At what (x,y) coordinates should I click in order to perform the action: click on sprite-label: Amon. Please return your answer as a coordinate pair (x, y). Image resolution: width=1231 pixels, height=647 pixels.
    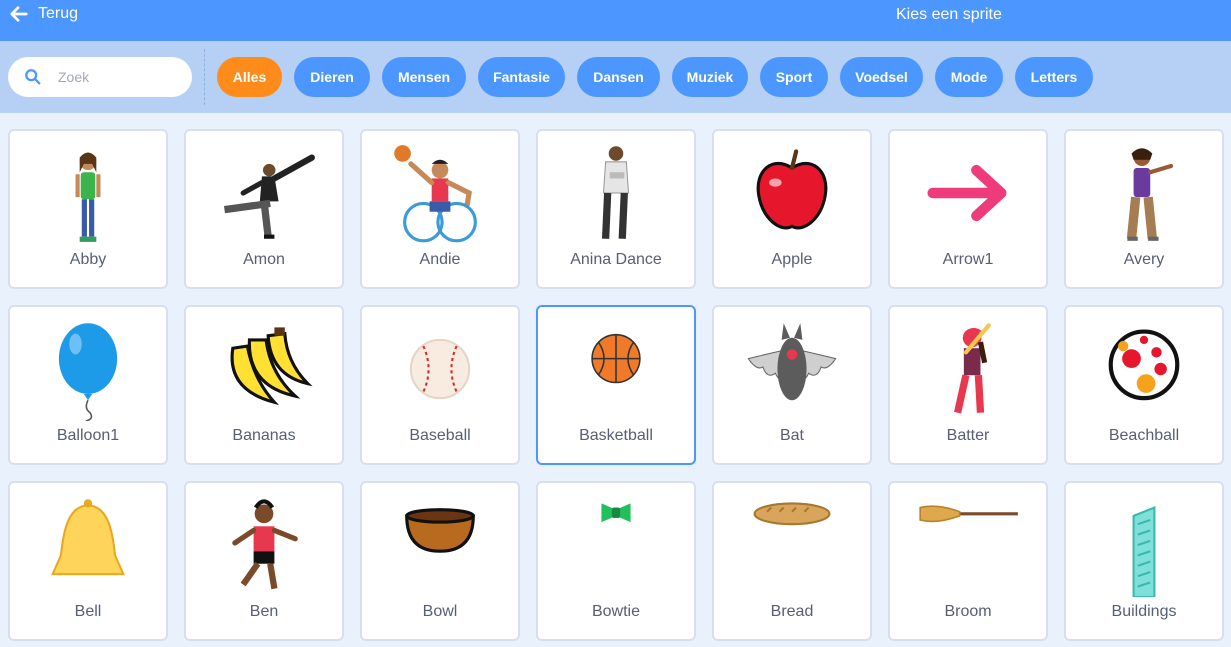
    Looking at the image, I should click on (264, 259).